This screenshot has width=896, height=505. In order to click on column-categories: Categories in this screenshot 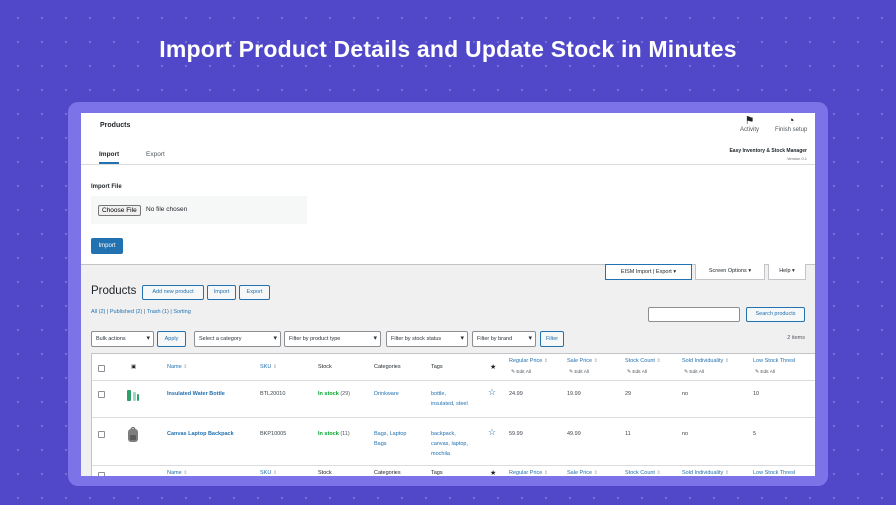, I will do `click(387, 367)`.